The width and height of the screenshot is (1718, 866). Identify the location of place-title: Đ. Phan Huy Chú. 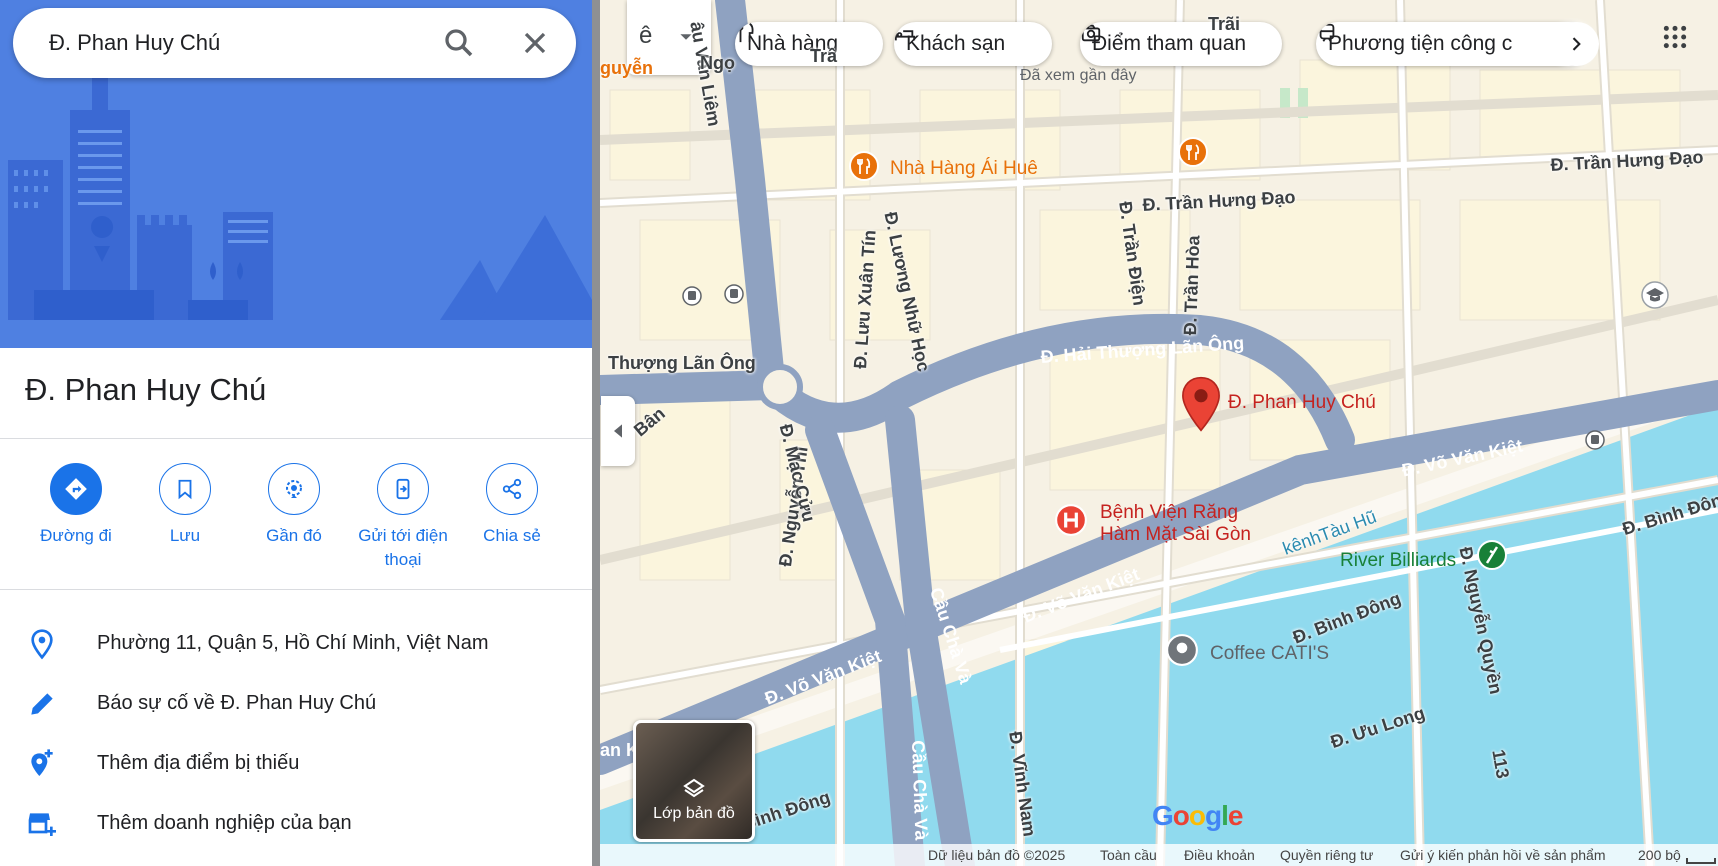
(146, 389).